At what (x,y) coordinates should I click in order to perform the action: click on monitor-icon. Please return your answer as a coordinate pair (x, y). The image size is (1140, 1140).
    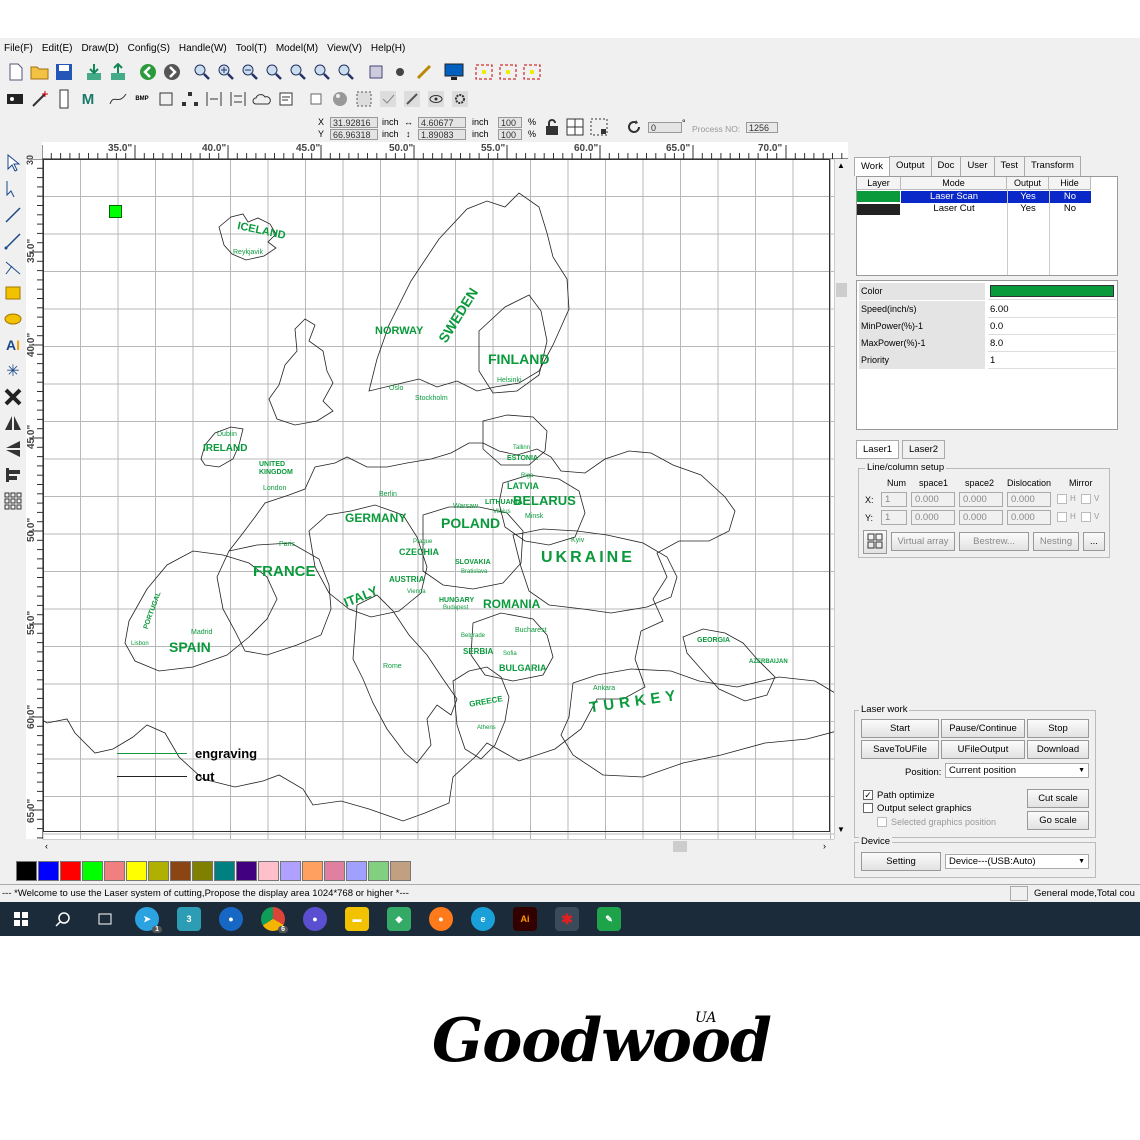
    Looking at the image, I should click on (454, 72).